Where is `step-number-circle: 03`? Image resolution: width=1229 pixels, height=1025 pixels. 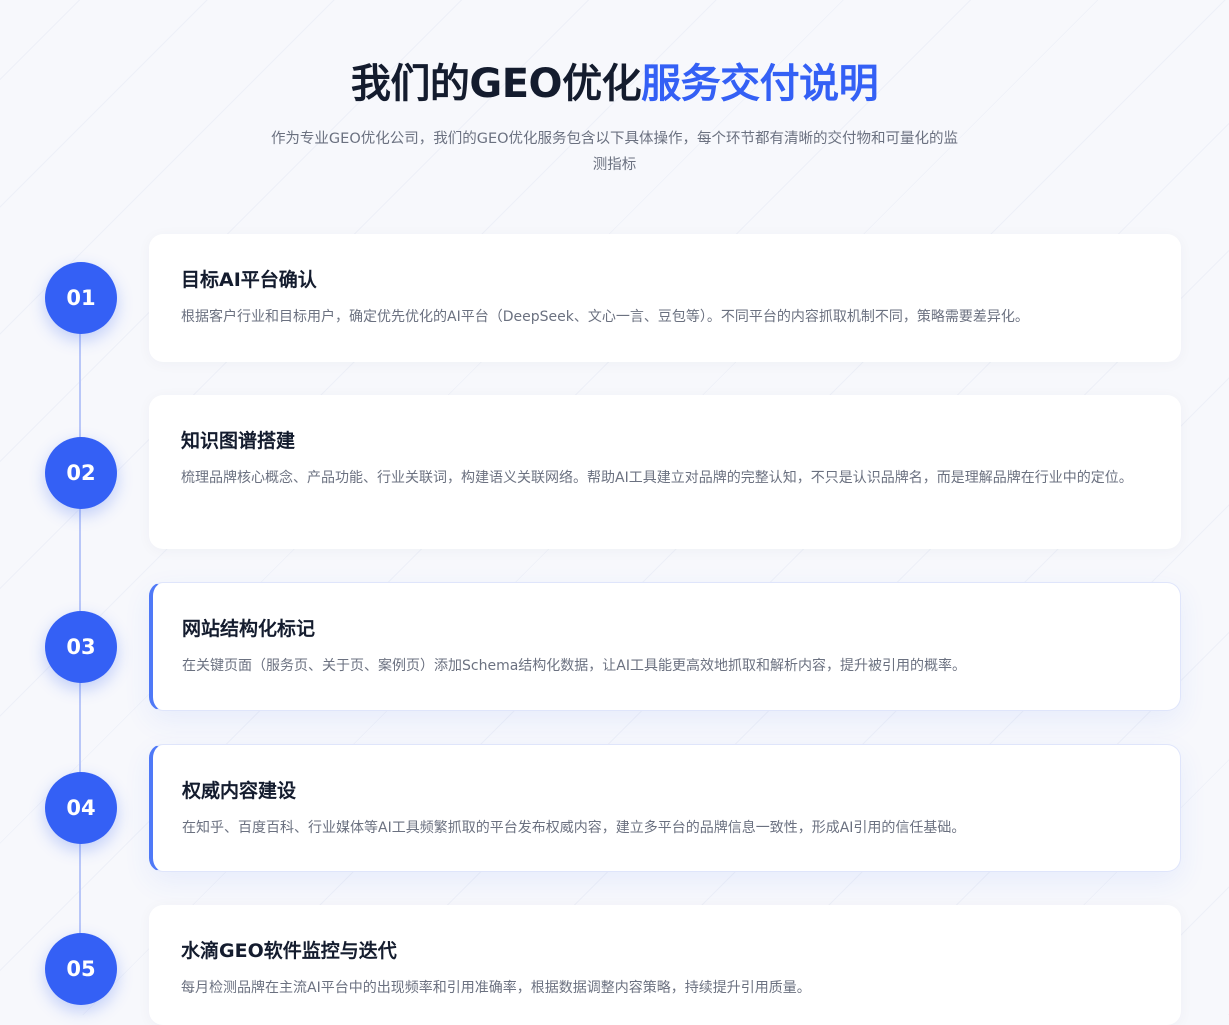
step-number-circle: 03 is located at coordinates (81, 647).